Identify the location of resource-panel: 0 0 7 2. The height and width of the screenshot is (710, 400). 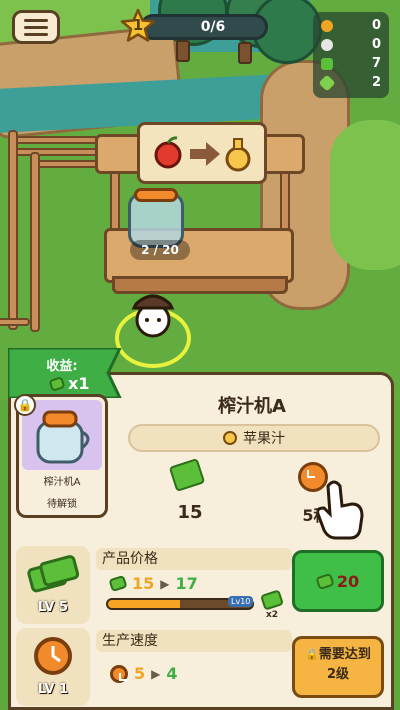
(351, 55).